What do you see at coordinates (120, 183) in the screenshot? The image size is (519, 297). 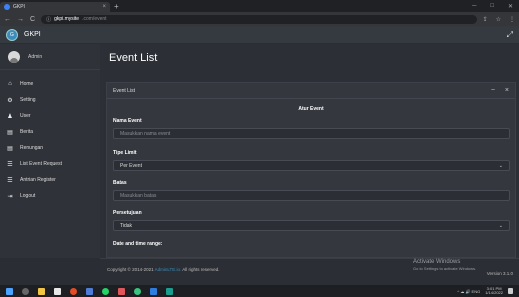 I see `batas-label: Batas` at bounding box center [120, 183].